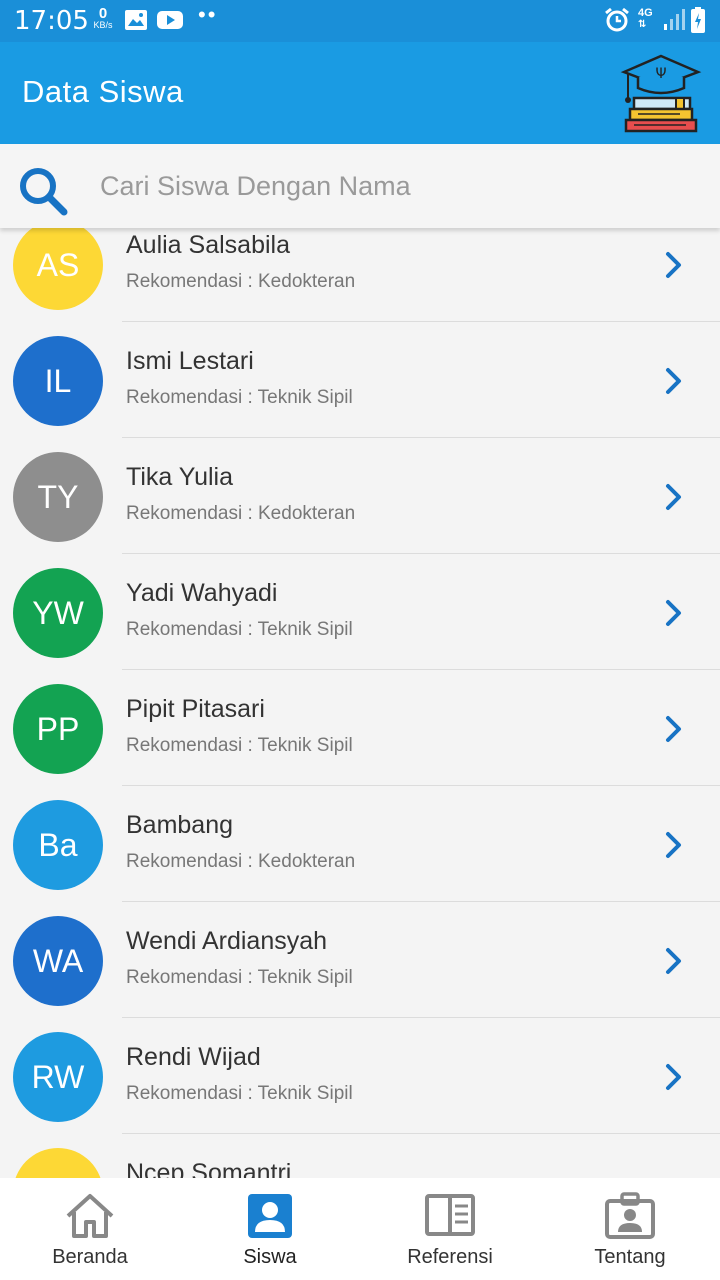  Describe the element at coordinates (208, 14) in the screenshot. I see `more-notifications-icon: ••` at that location.